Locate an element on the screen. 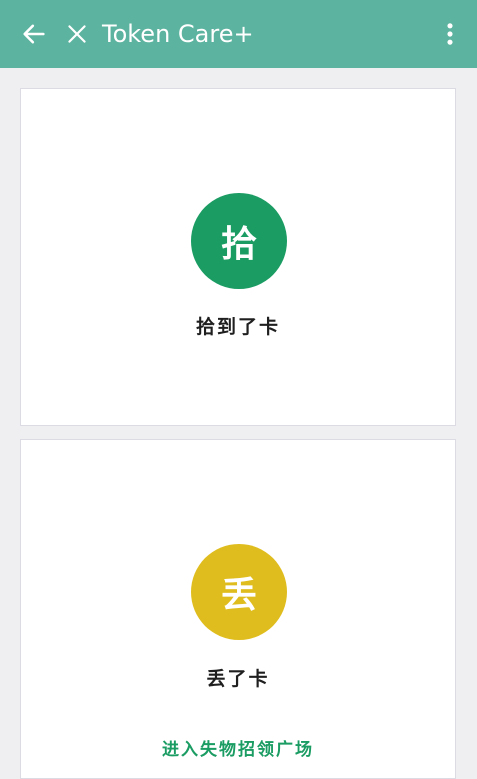  lost-badge: 丢 is located at coordinates (239, 592).